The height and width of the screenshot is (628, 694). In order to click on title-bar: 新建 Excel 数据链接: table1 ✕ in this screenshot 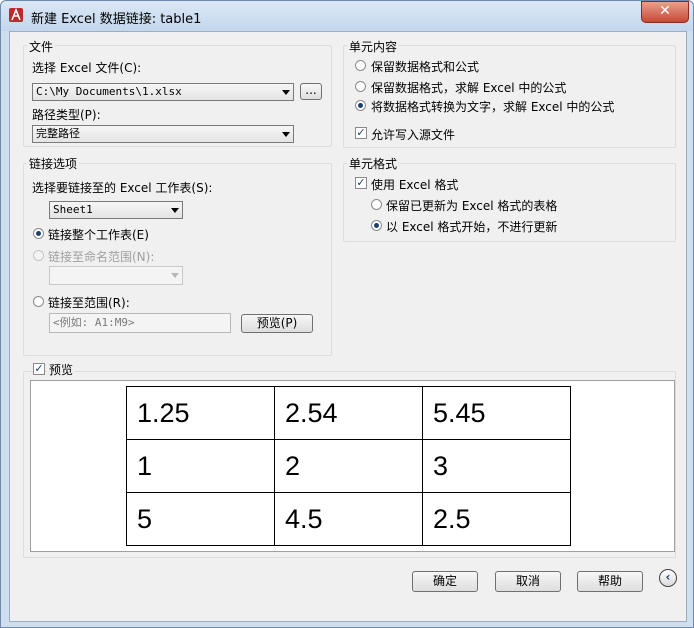, I will do `click(347, 16)`.